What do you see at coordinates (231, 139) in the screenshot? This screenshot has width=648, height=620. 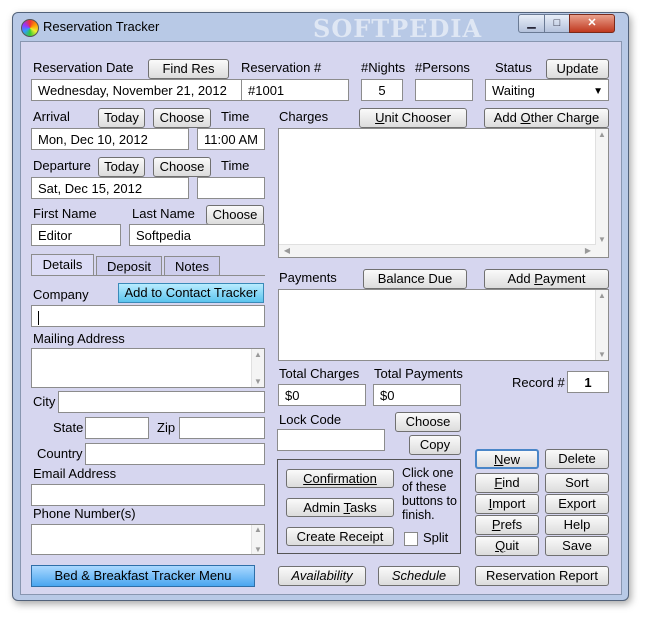 I see `arrival-time-field: 11:00 AM` at bounding box center [231, 139].